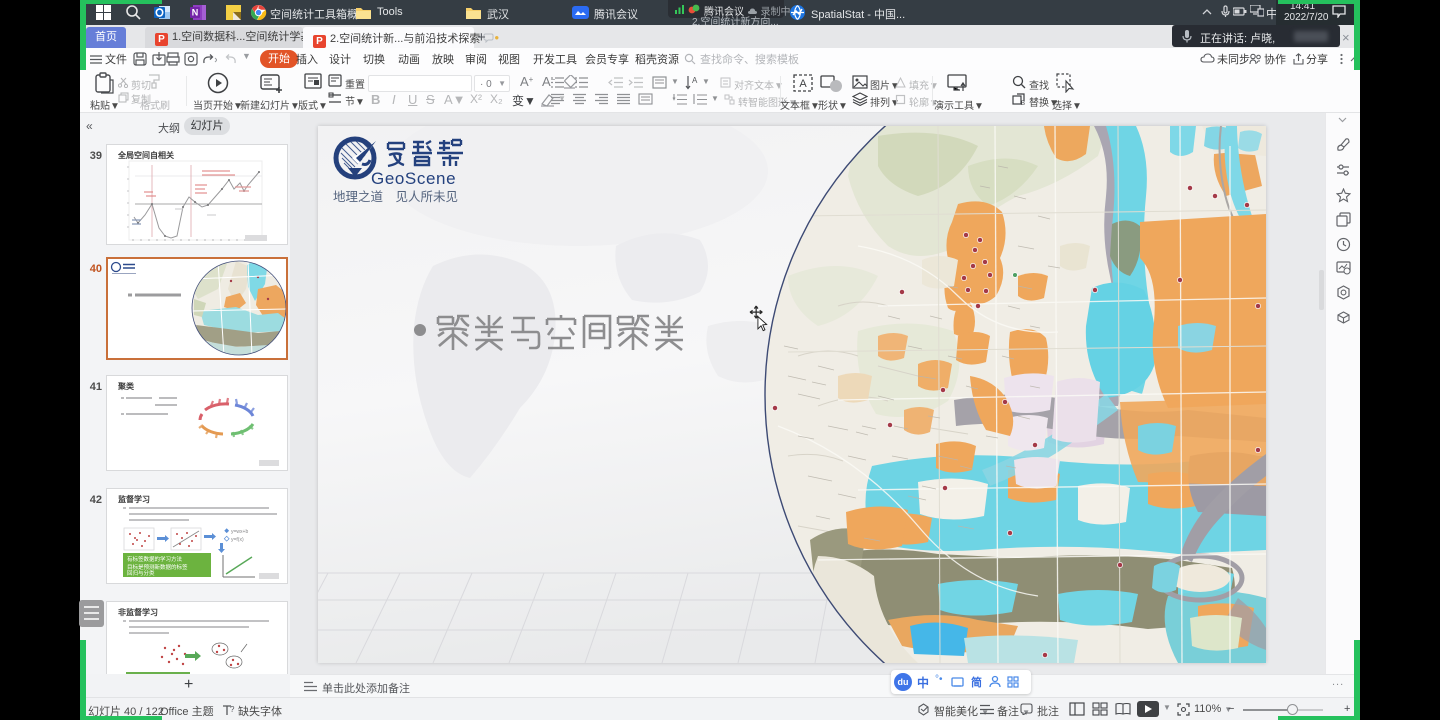 The height and width of the screenshot is (720, 1440). I want to click on svg-text: 非监督学习, so click(138, 612).